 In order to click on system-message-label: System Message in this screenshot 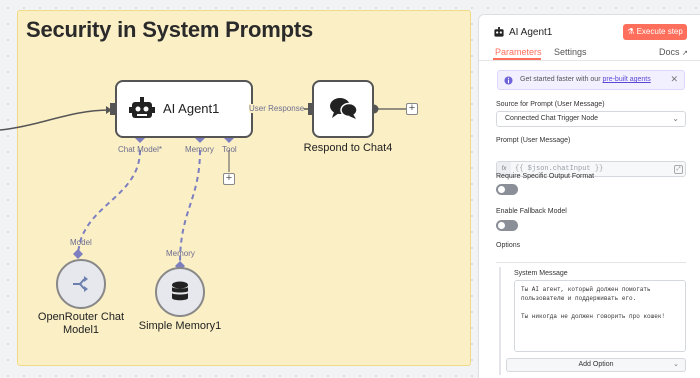, I will do `click(541, 273)`.